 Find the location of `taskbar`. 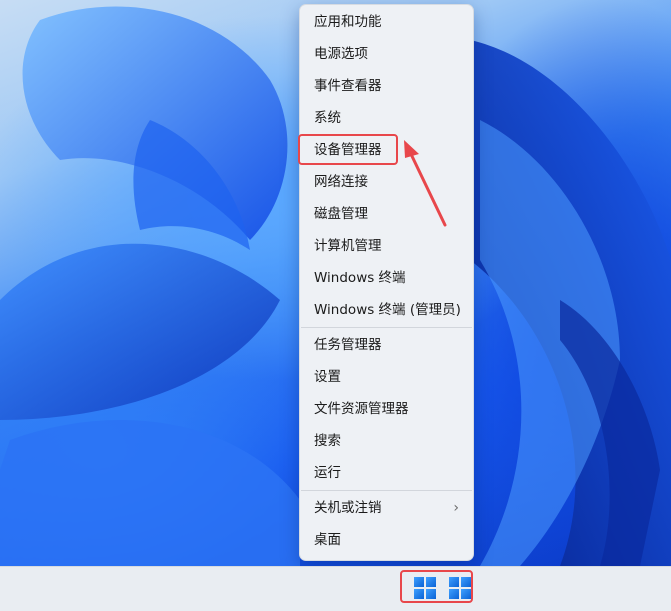

taskbar is located at coordinates (335, 588).